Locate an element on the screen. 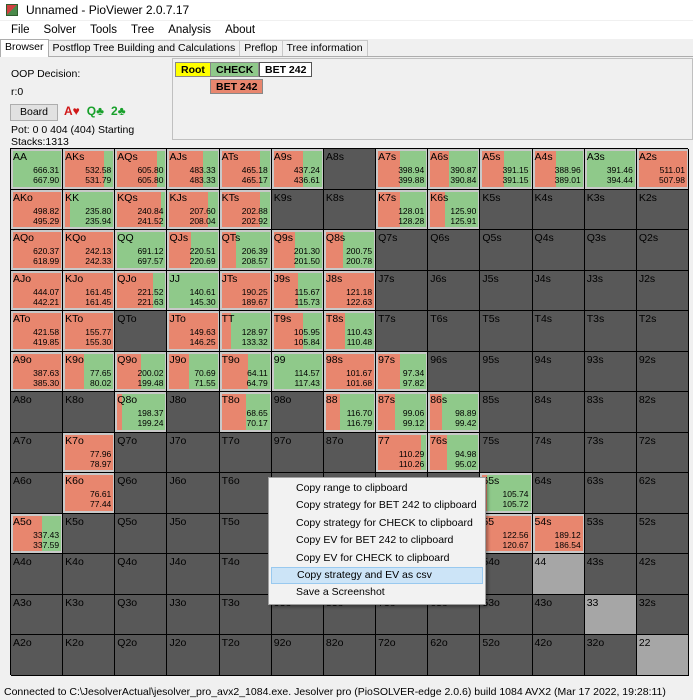 Image resolution: width=693 pixels, height=700 pixels. hand-cell: 32o is located at coordinates (610, 655).